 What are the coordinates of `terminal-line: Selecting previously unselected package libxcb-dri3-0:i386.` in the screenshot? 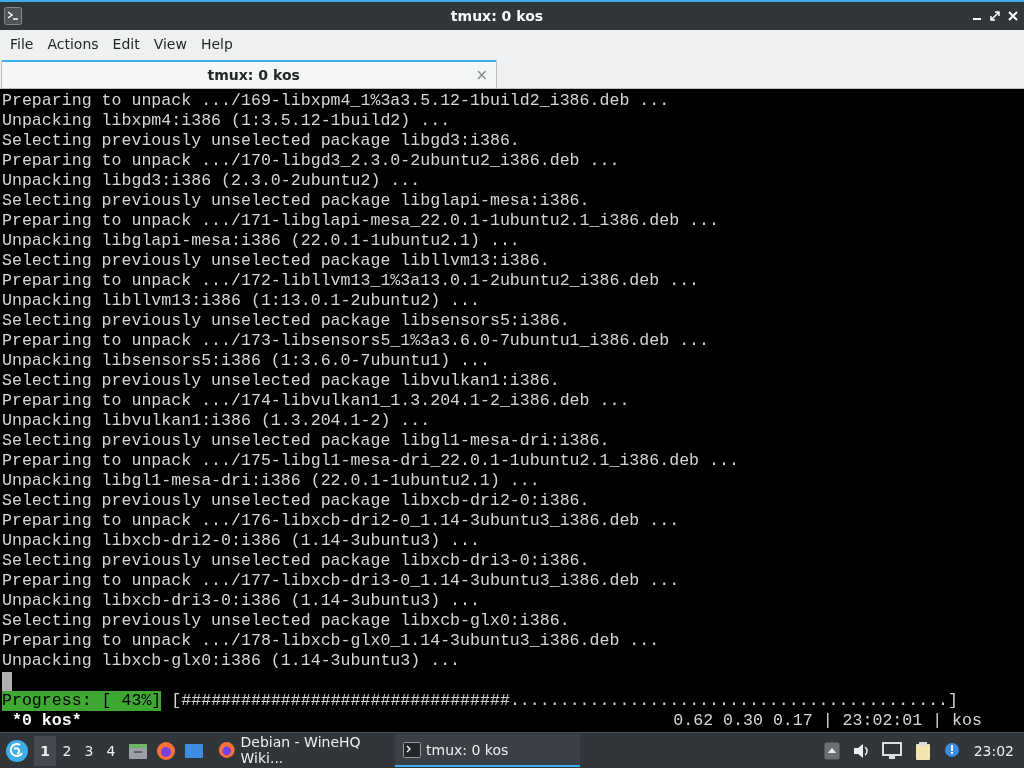 It's located at (296, 561).